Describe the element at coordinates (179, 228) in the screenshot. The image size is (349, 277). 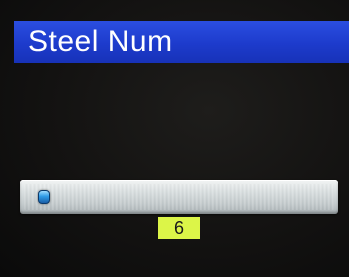
I see `slider-value-display: 6` at that location.